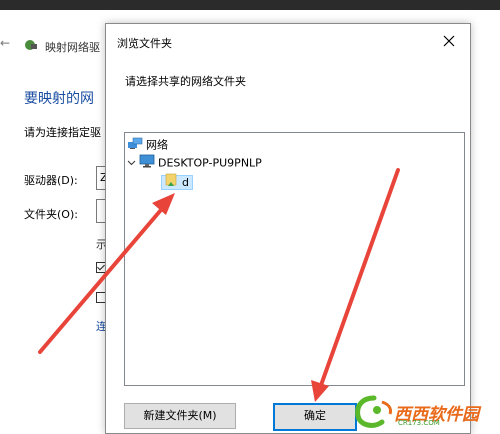 The width and height of the screenshot is (500, 434). I want to click on page-heading: 要映射的网, so click(59, 99).